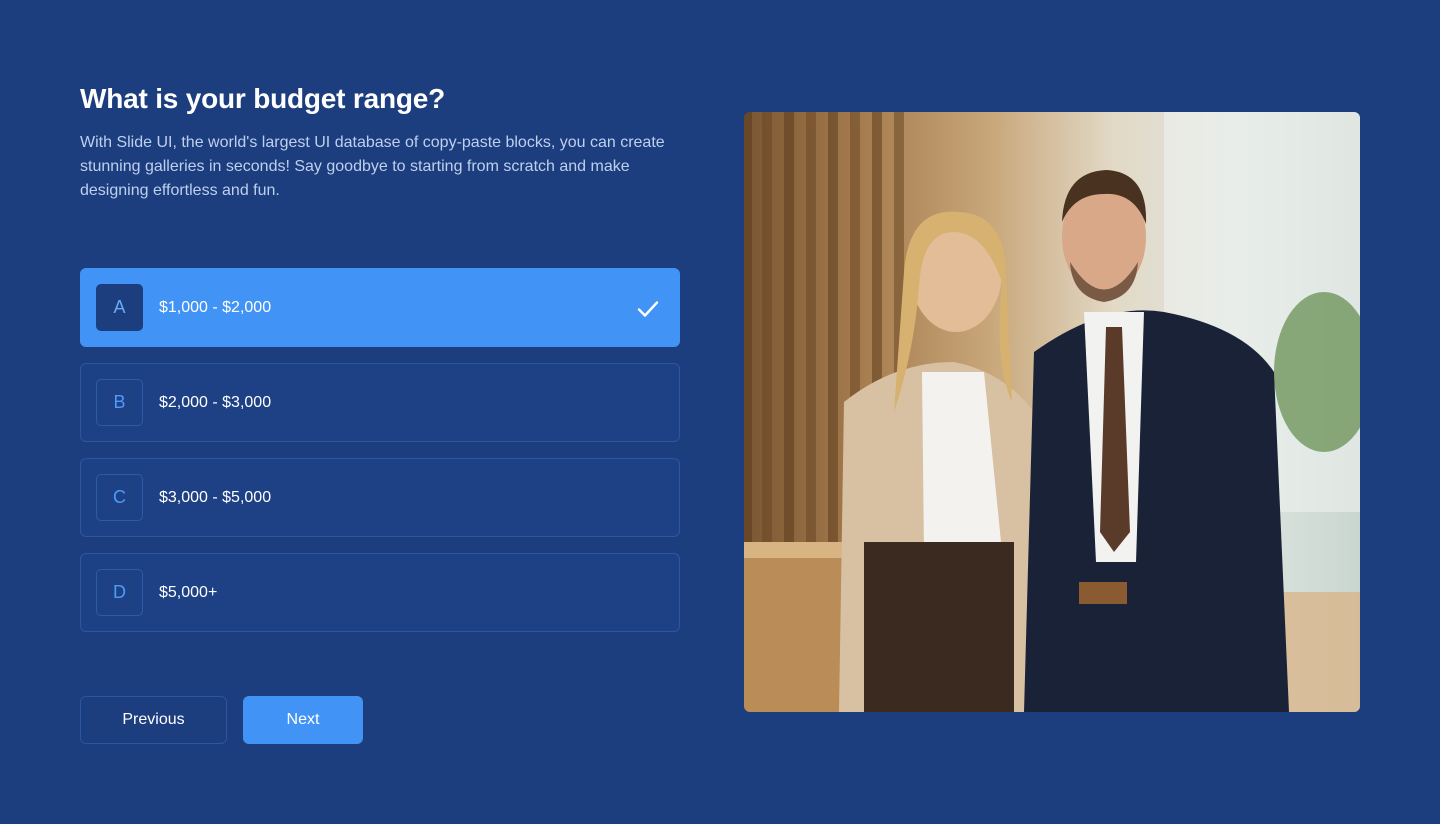 The width and height of the screenshot is (1440, 824). I want to click on navigation-buttons: Previous Next, so click(221, 720).